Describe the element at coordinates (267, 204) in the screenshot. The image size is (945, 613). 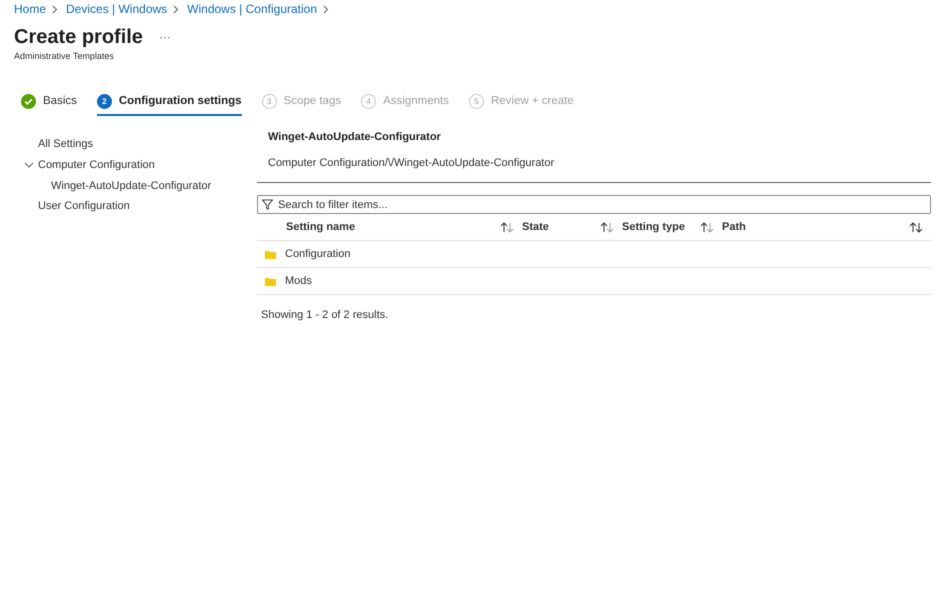
I see `filter-icon` at that location.